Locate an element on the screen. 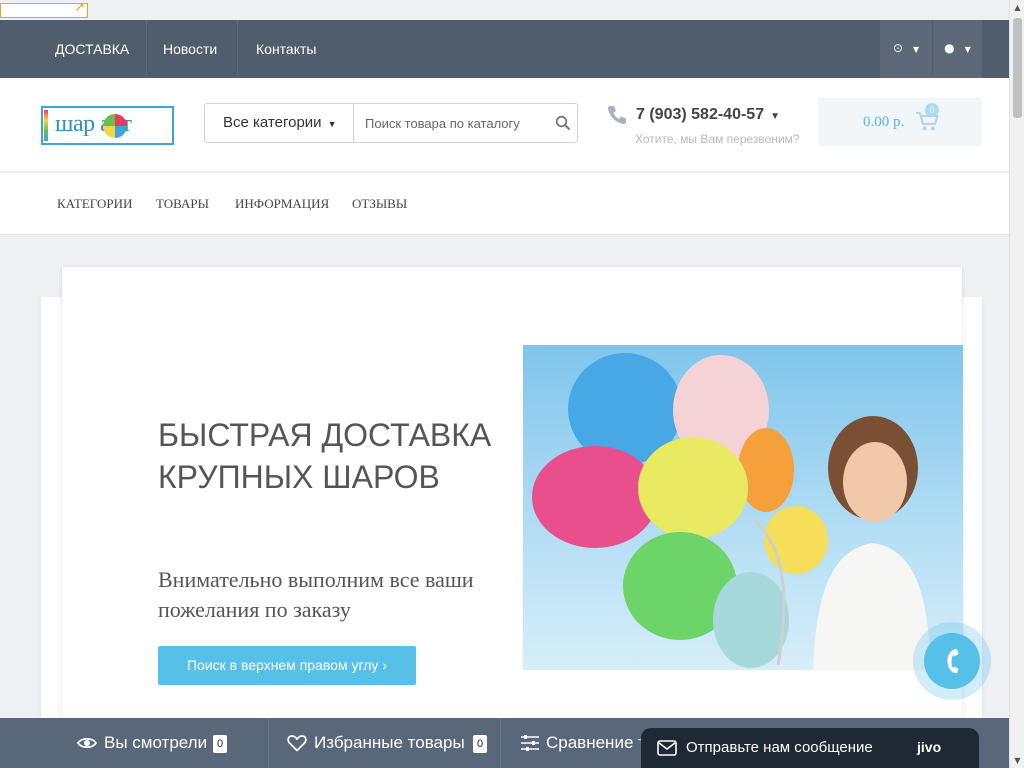 Image resolution: width=1024 pixels, height=768 pixels. chevron-right-icon: › is located at coordinates (384, 665).